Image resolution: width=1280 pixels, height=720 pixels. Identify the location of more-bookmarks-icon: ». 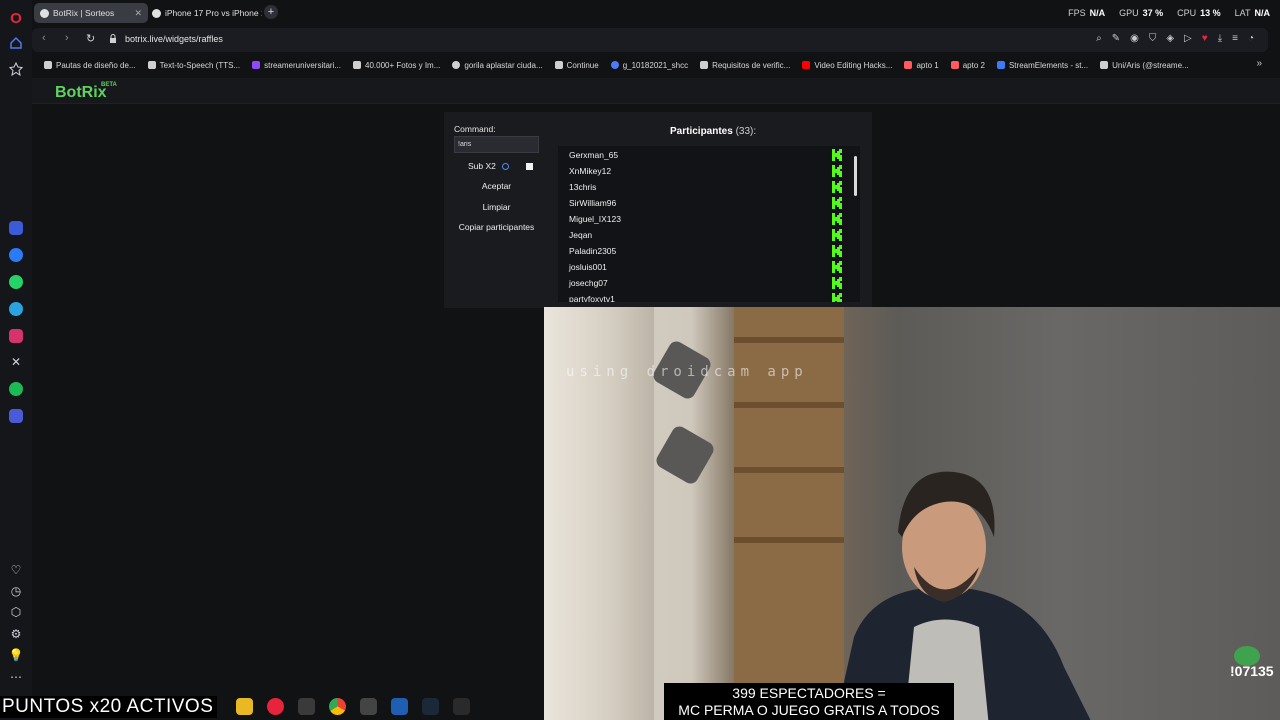
(1259, 63).